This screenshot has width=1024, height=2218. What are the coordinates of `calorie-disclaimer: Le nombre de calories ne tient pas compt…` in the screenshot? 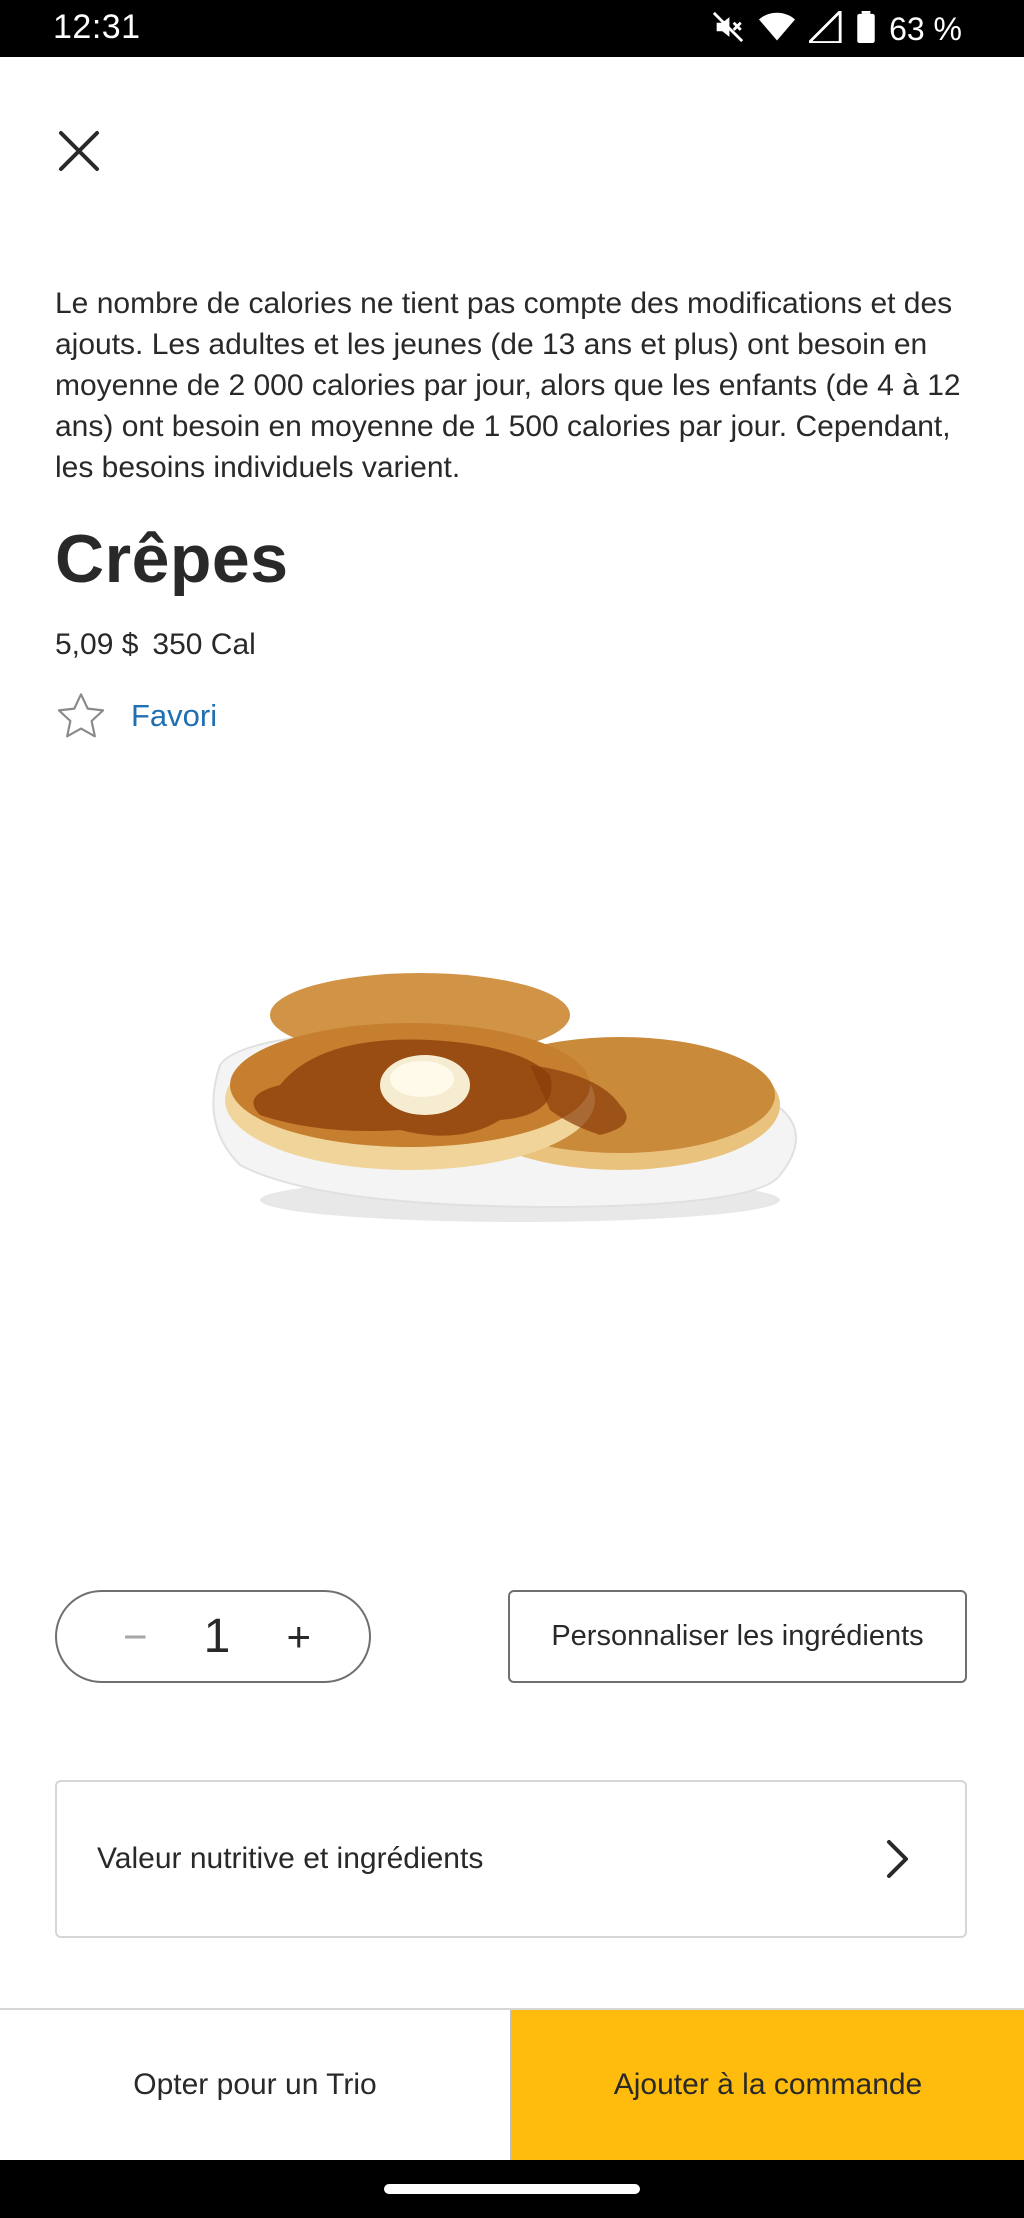 It's located at (508, 385).